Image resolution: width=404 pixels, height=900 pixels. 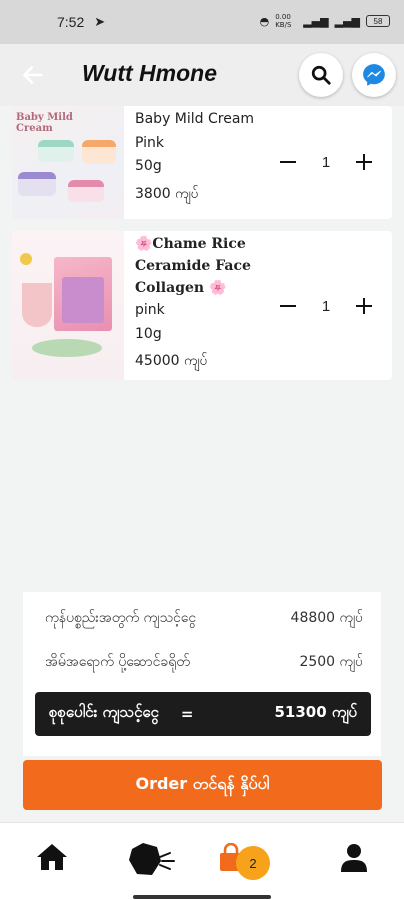 I want to click on page-title: Wutt Hmone, so click(x=150, y=73).